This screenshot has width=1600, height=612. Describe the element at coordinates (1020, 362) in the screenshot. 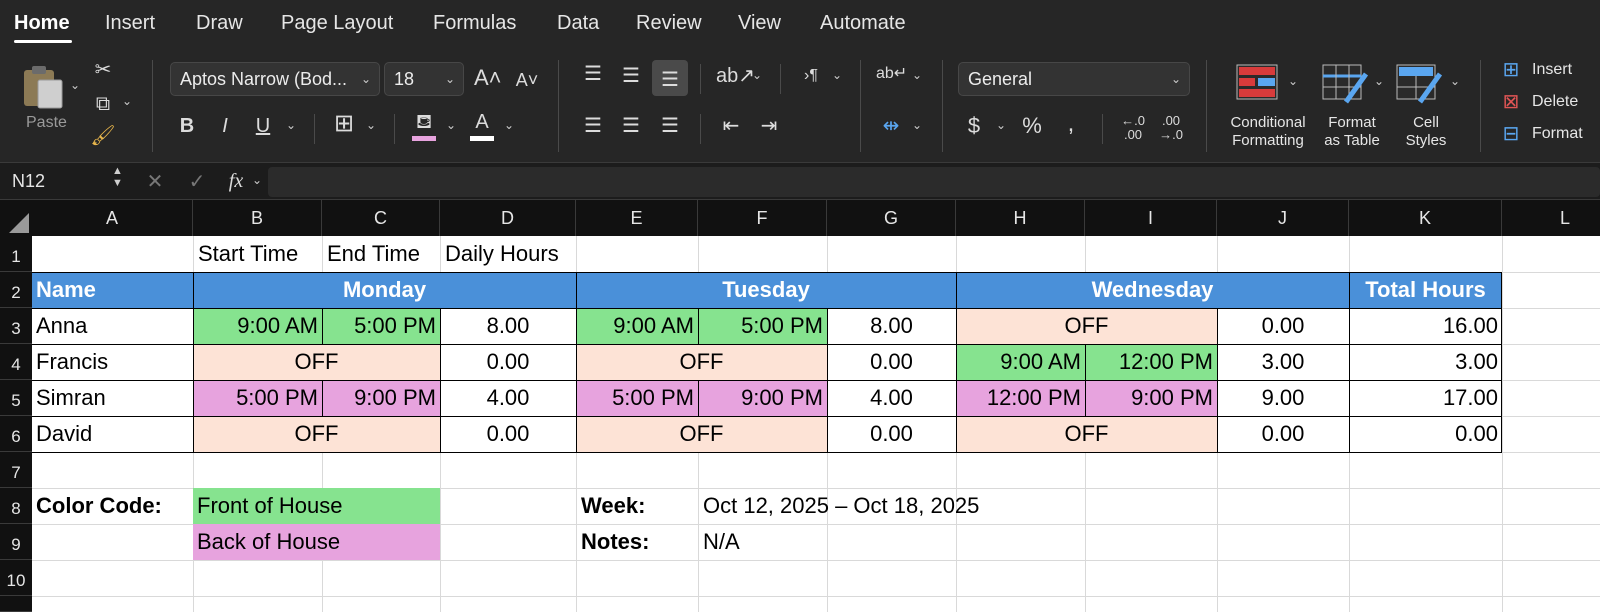

I see `cell-wed-start: 9:00 AM` at that location.